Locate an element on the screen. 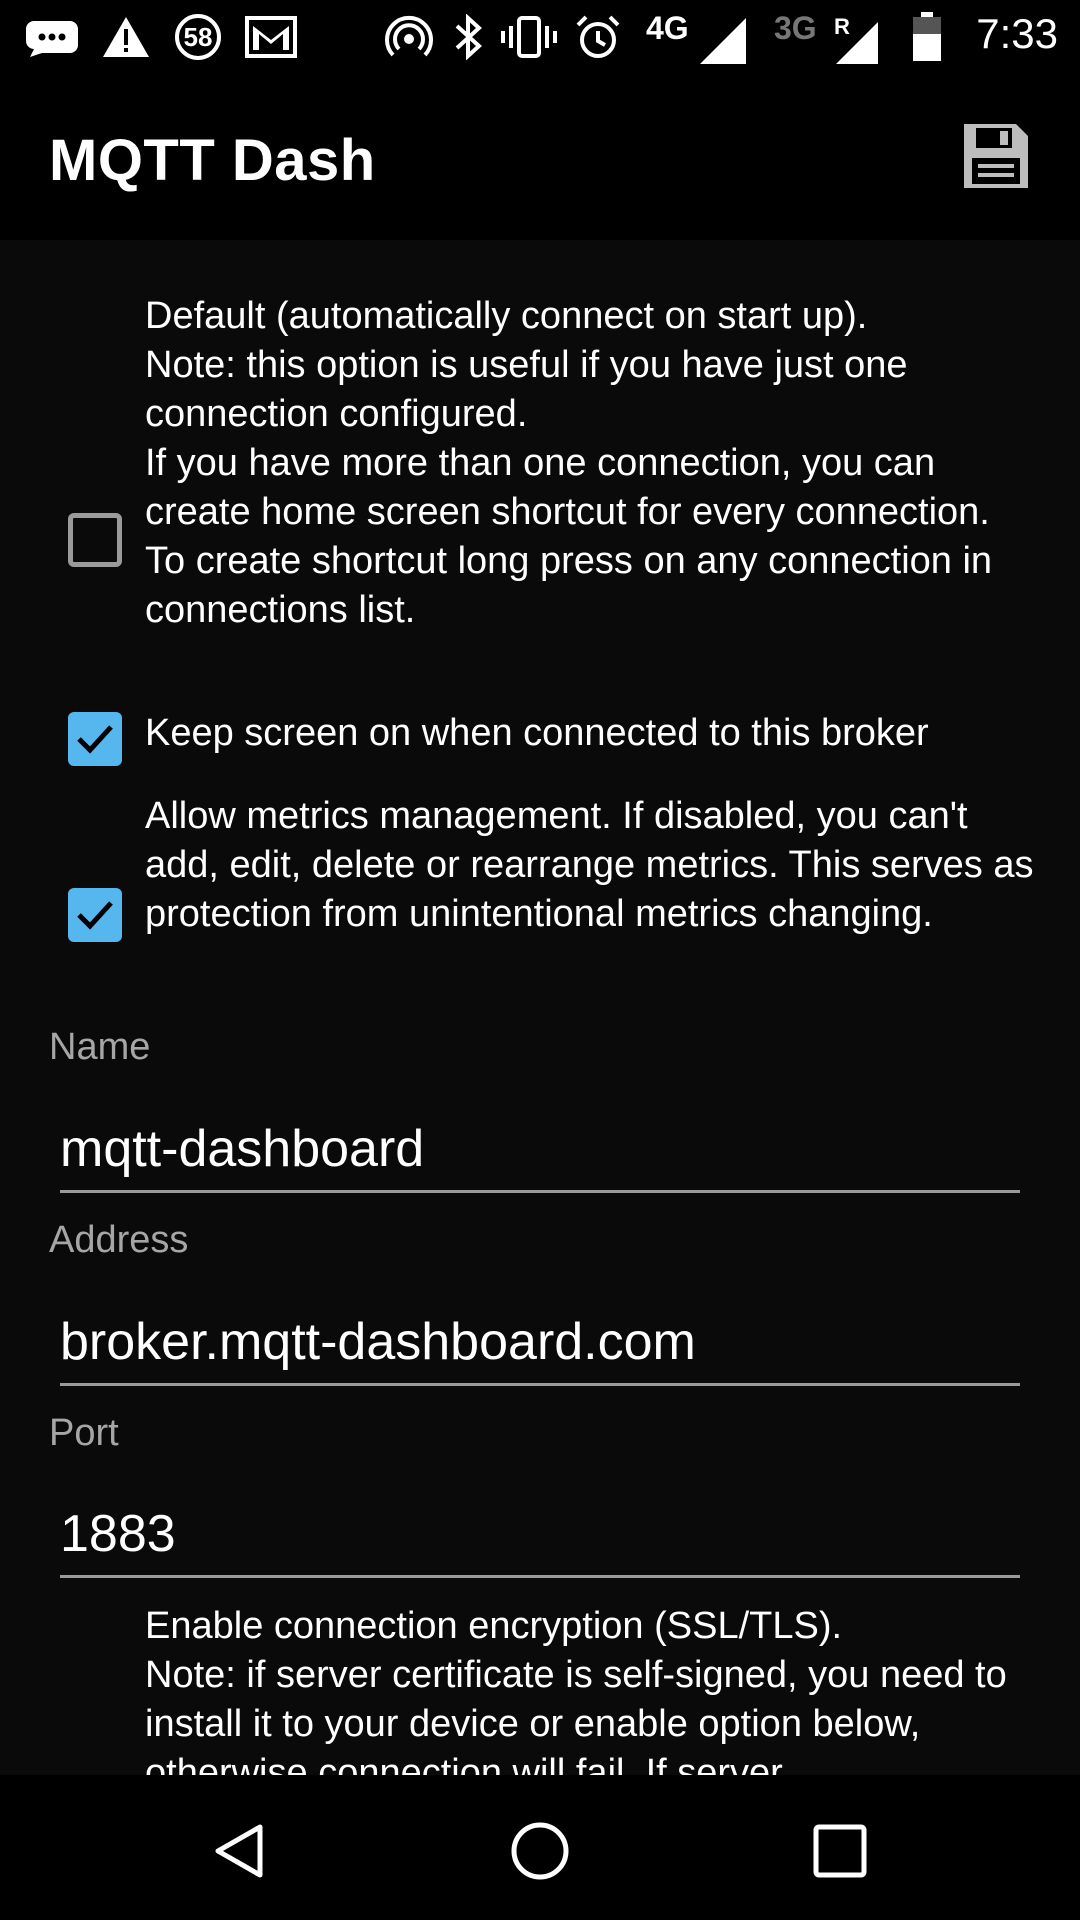  port-label: Port is located at coordinates (84, 1433).